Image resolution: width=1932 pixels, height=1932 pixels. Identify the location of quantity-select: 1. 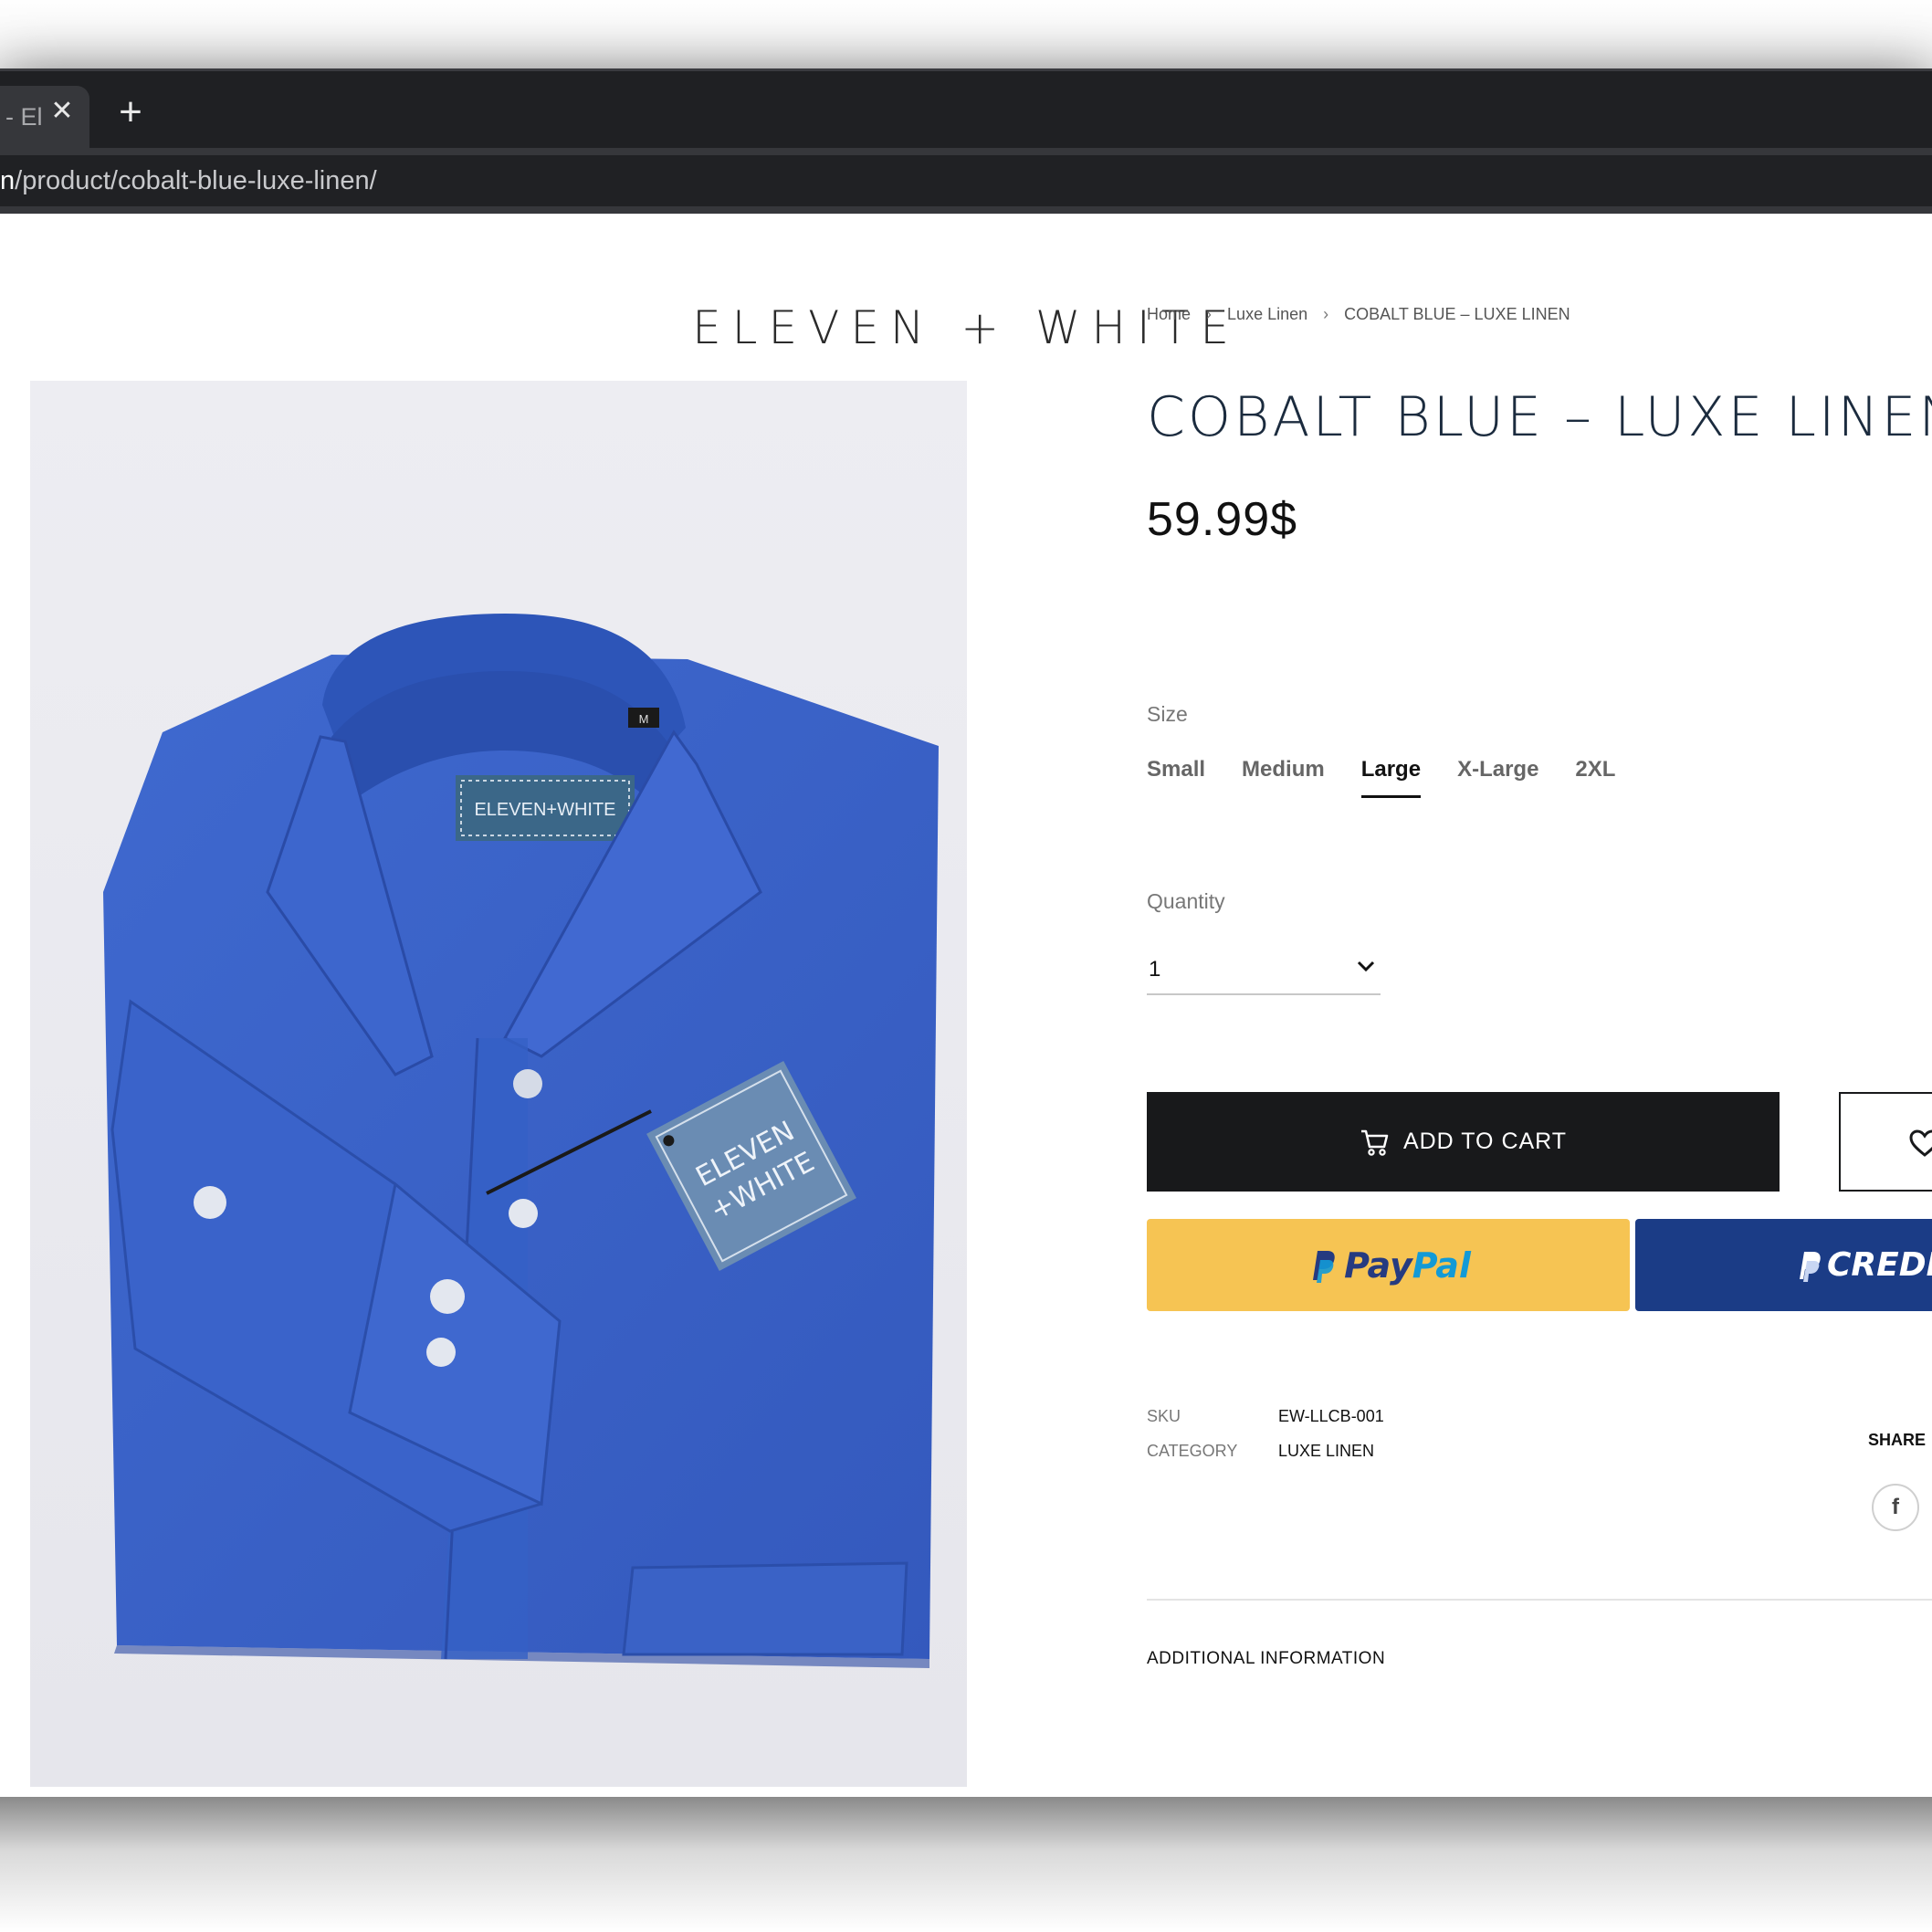
(1264, 974).